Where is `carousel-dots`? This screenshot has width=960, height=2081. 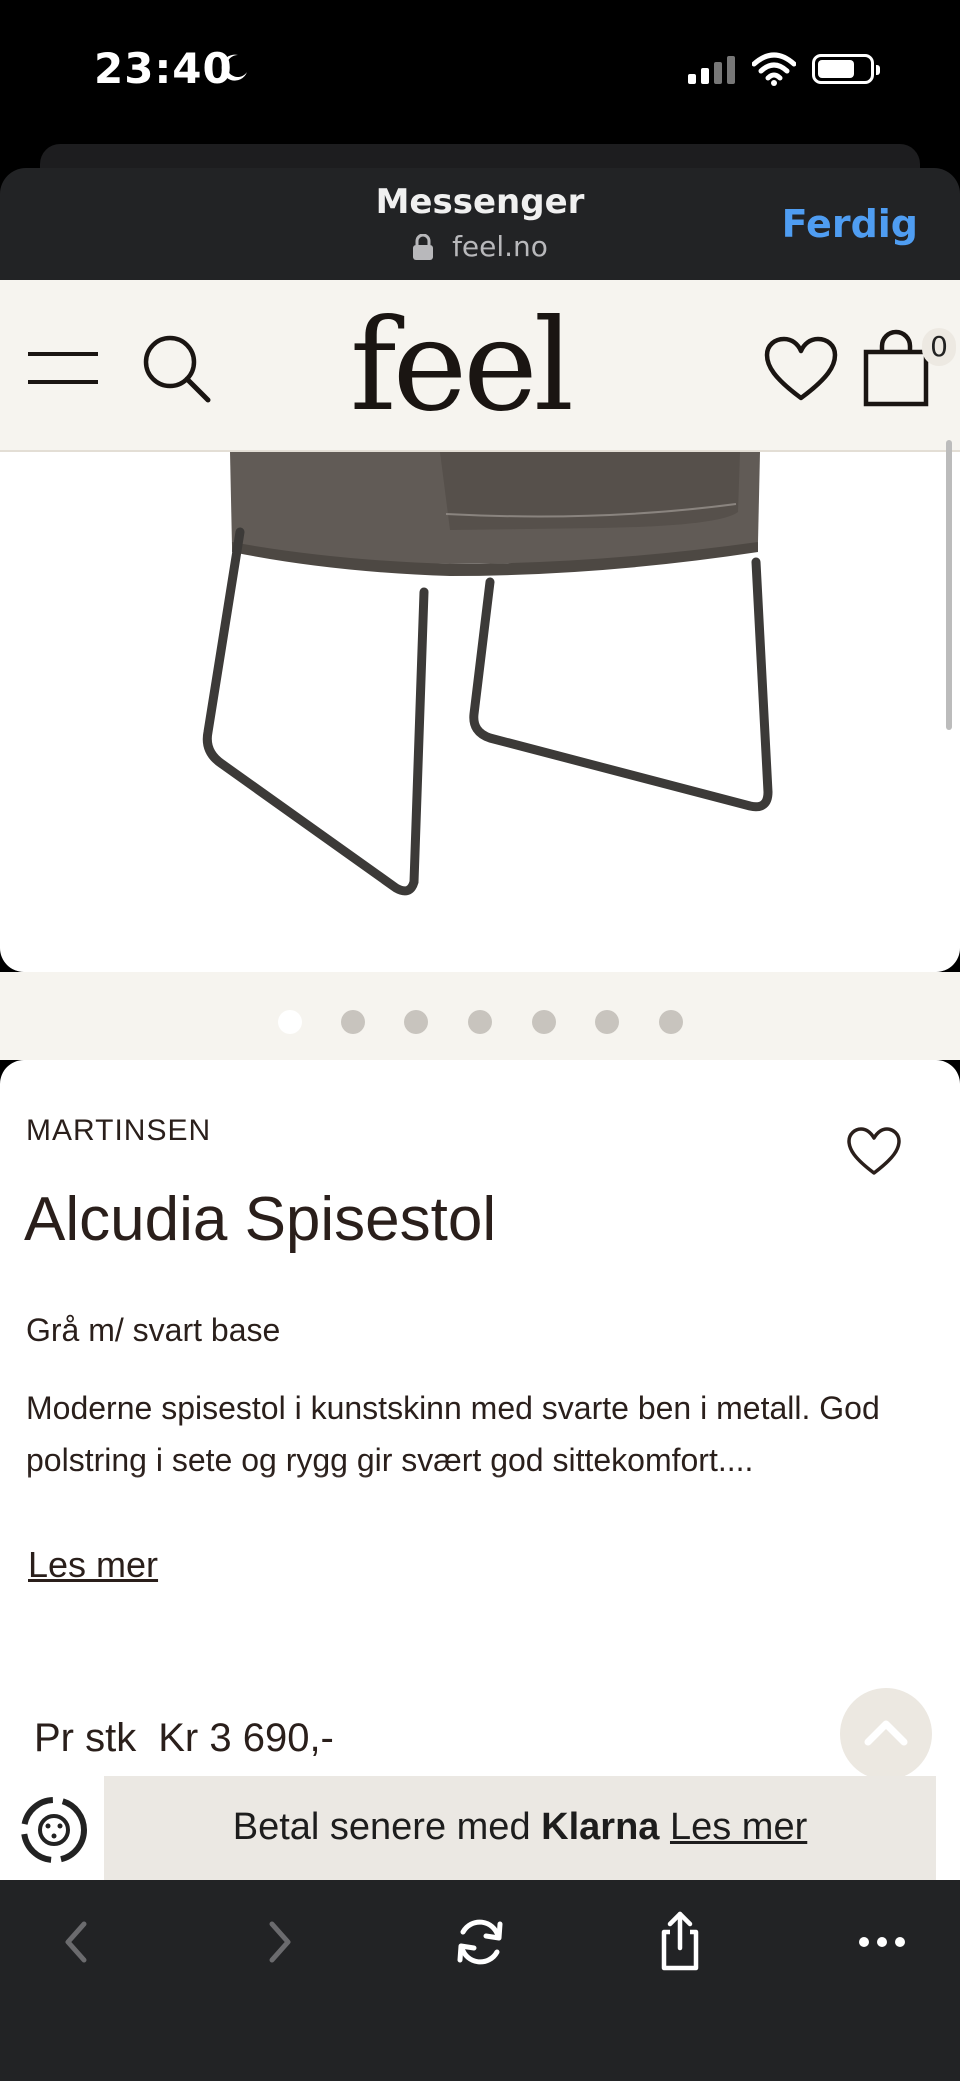 carousel-dots is located at coordinates (480, 1016).